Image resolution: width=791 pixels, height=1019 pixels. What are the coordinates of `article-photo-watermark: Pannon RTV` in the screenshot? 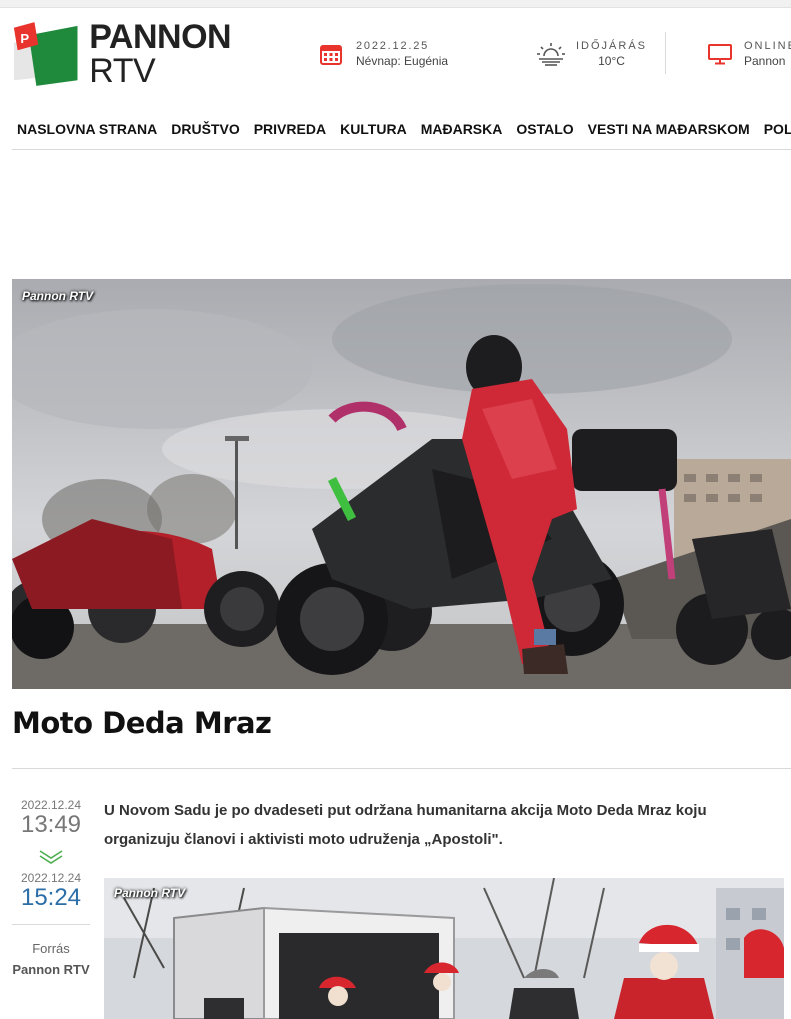 It's located at (150, 893).